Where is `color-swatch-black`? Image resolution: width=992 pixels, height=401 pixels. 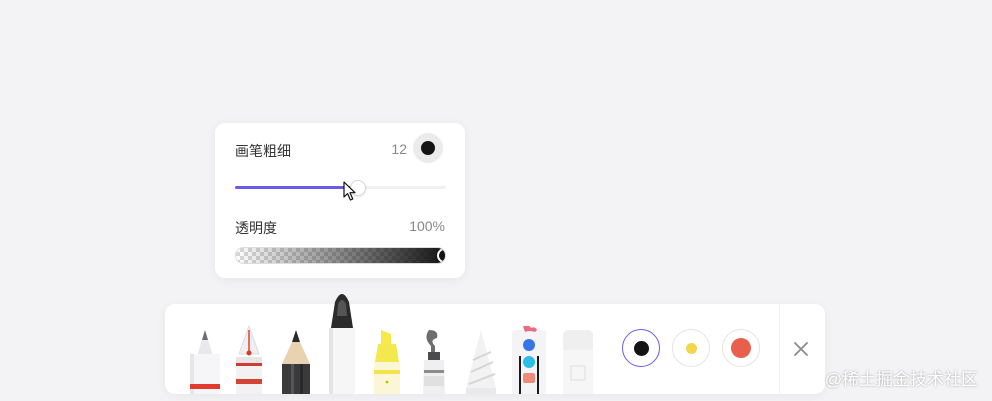
color-swatch-black is located at coordinates (641, 348).